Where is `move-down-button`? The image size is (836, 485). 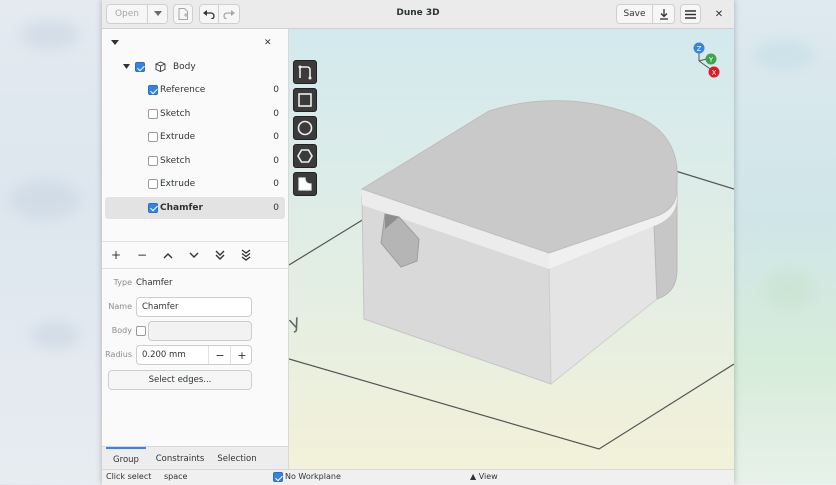
move-down-button is located at coordinates (194, 255).